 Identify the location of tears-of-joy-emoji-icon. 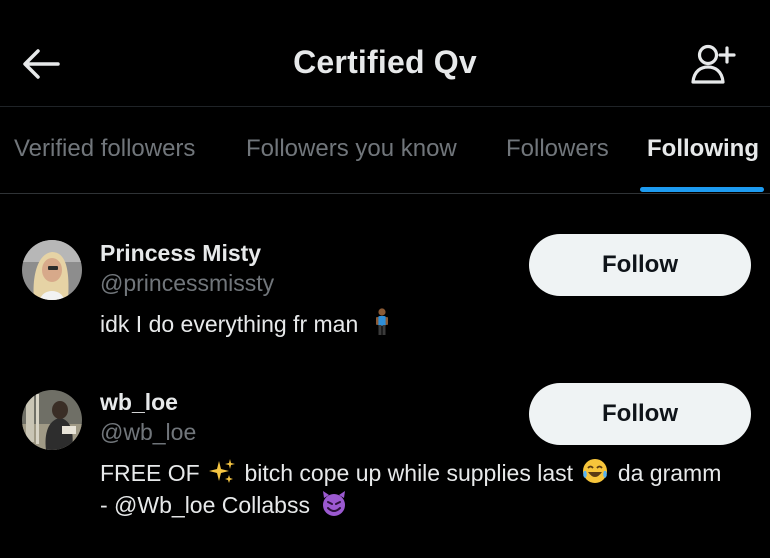
(595, 475).